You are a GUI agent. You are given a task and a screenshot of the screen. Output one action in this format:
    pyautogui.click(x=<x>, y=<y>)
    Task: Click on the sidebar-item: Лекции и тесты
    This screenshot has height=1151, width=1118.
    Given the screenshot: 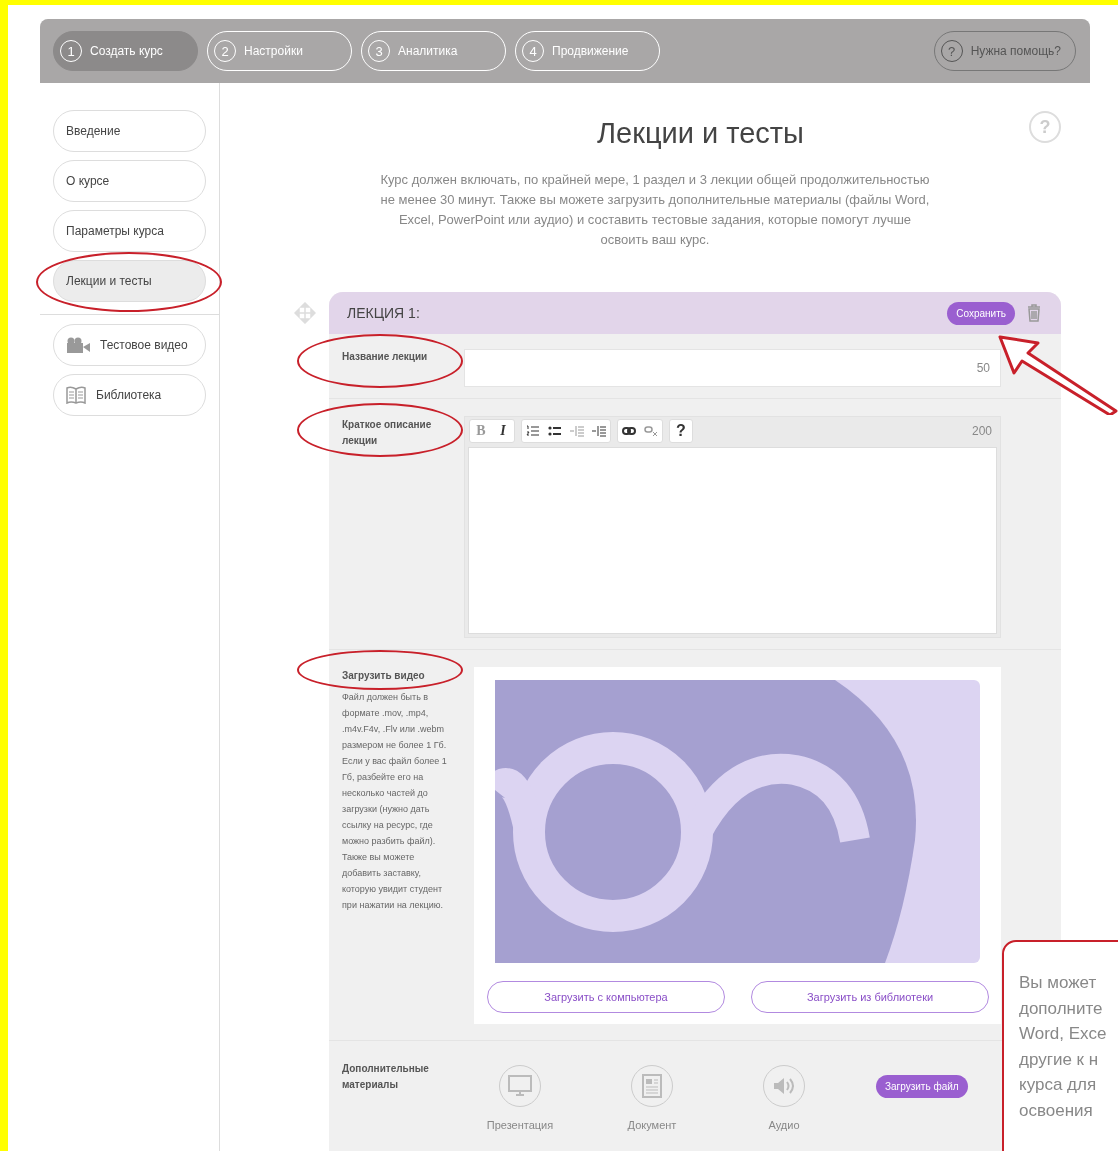 What is the action you would take?
    pyautogui.click(x=129, y=281)
    